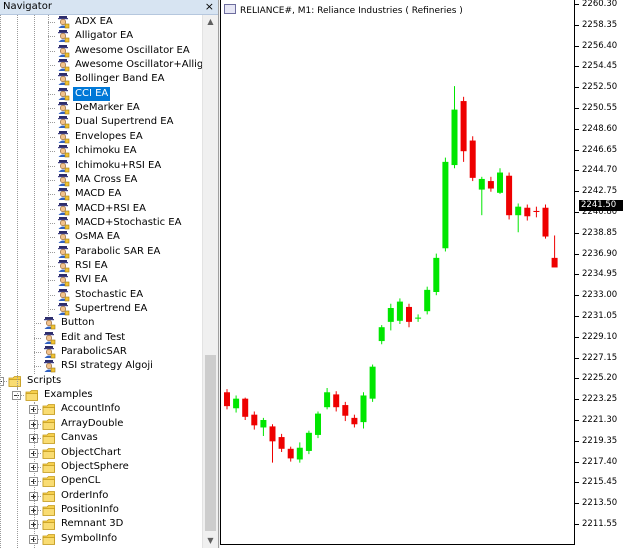 The image size is (624, 548). Describe the element at coordinates (210, 22) in the screenshot. I see `scroll-up-icon: ▲` at that location.